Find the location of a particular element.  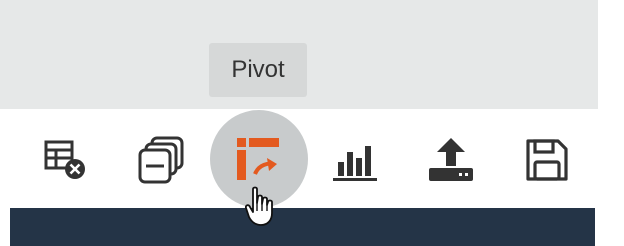

pivot-icon-wrap is located at coordinates (259, 160).